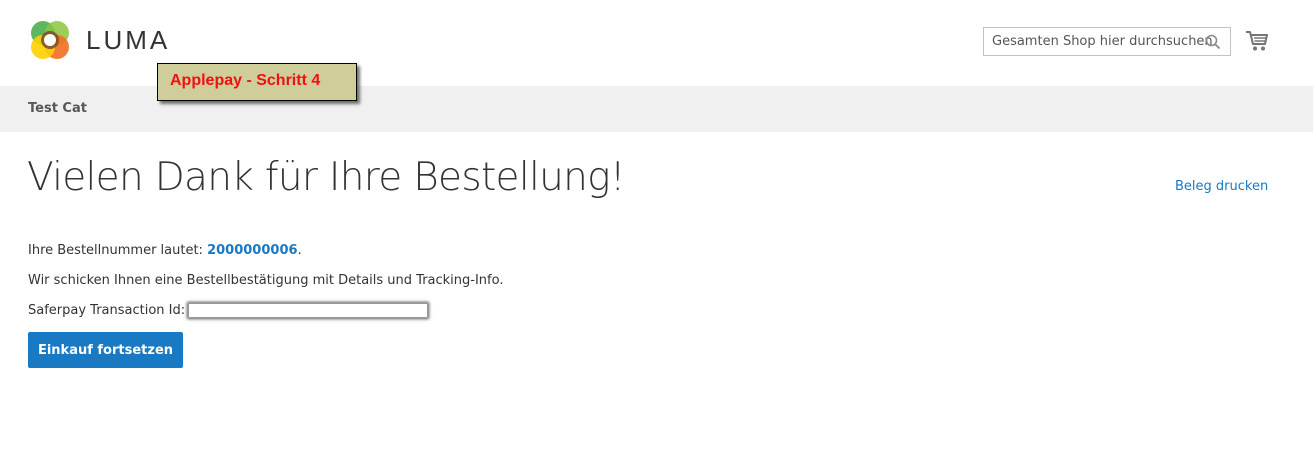  I want to click on cart-icon, so click(1257, 41).